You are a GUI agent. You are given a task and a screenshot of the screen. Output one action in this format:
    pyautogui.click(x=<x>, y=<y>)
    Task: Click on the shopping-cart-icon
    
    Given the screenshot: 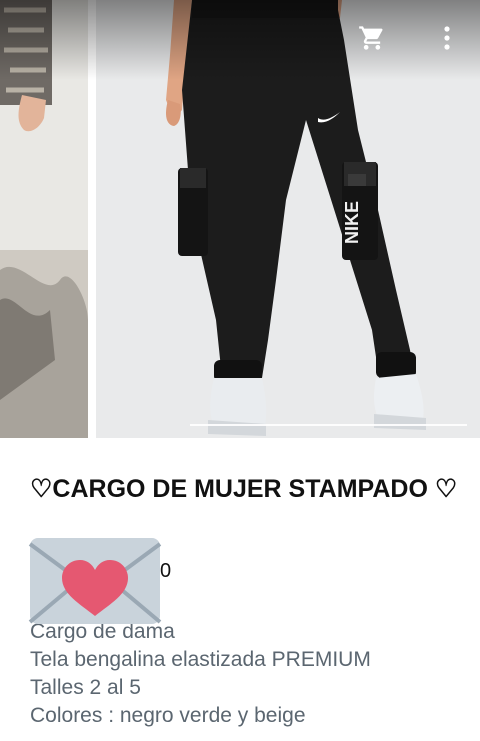 What is the action you would take?
    pyautogui.click(x=371, y=38)
    